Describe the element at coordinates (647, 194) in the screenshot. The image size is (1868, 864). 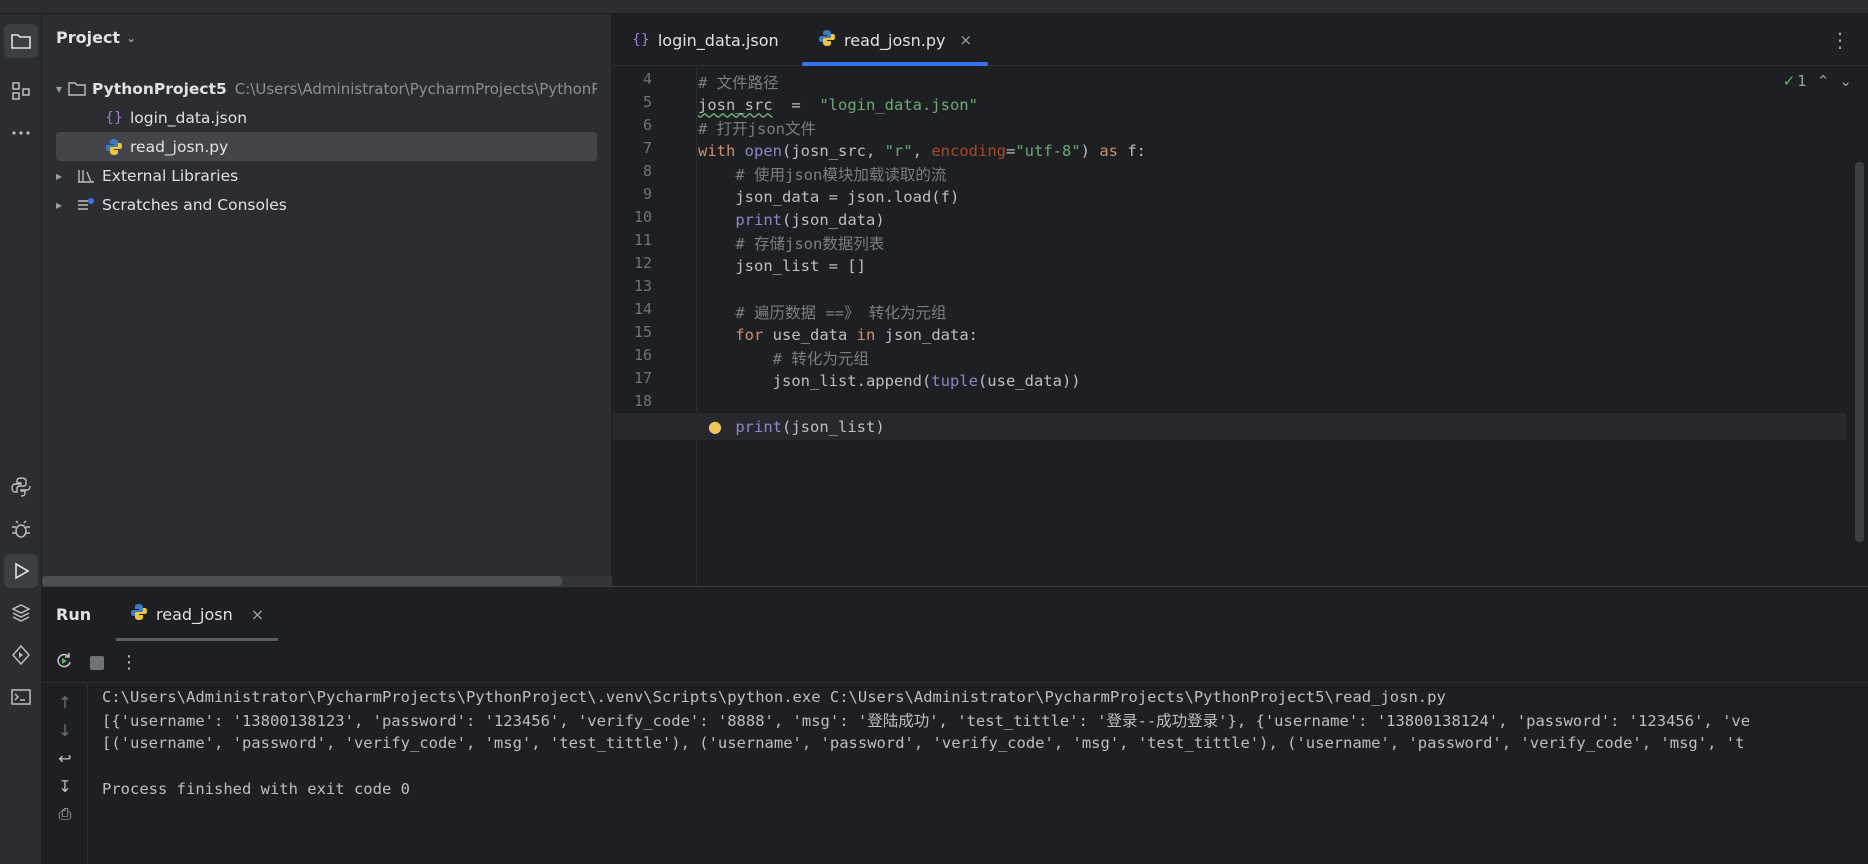
I see `line-number: 9` at that location.